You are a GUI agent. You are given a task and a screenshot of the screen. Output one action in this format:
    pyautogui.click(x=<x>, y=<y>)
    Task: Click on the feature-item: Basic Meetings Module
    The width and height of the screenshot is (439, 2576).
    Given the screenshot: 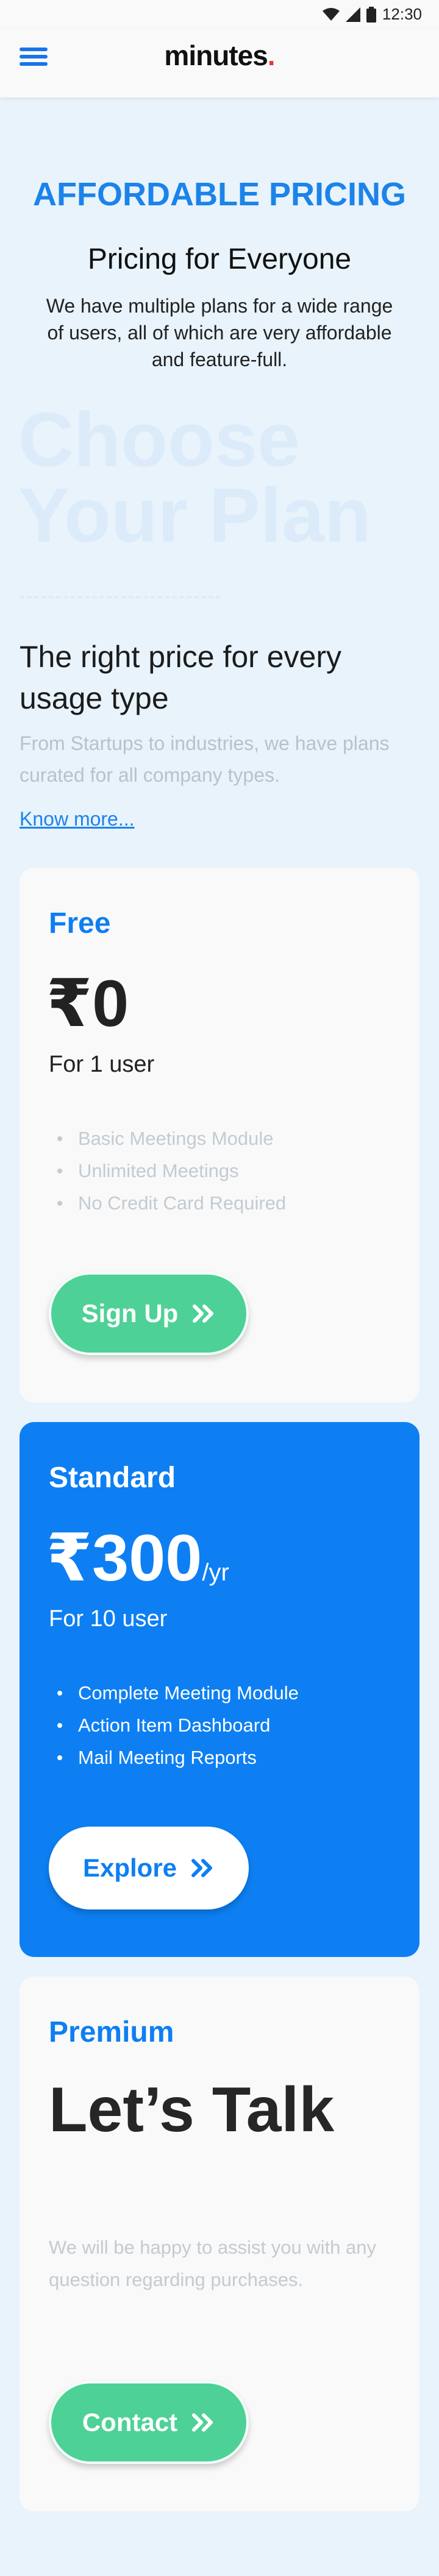 What is the action you would take?
    pyautogui.click(x=225, y=1138)
    